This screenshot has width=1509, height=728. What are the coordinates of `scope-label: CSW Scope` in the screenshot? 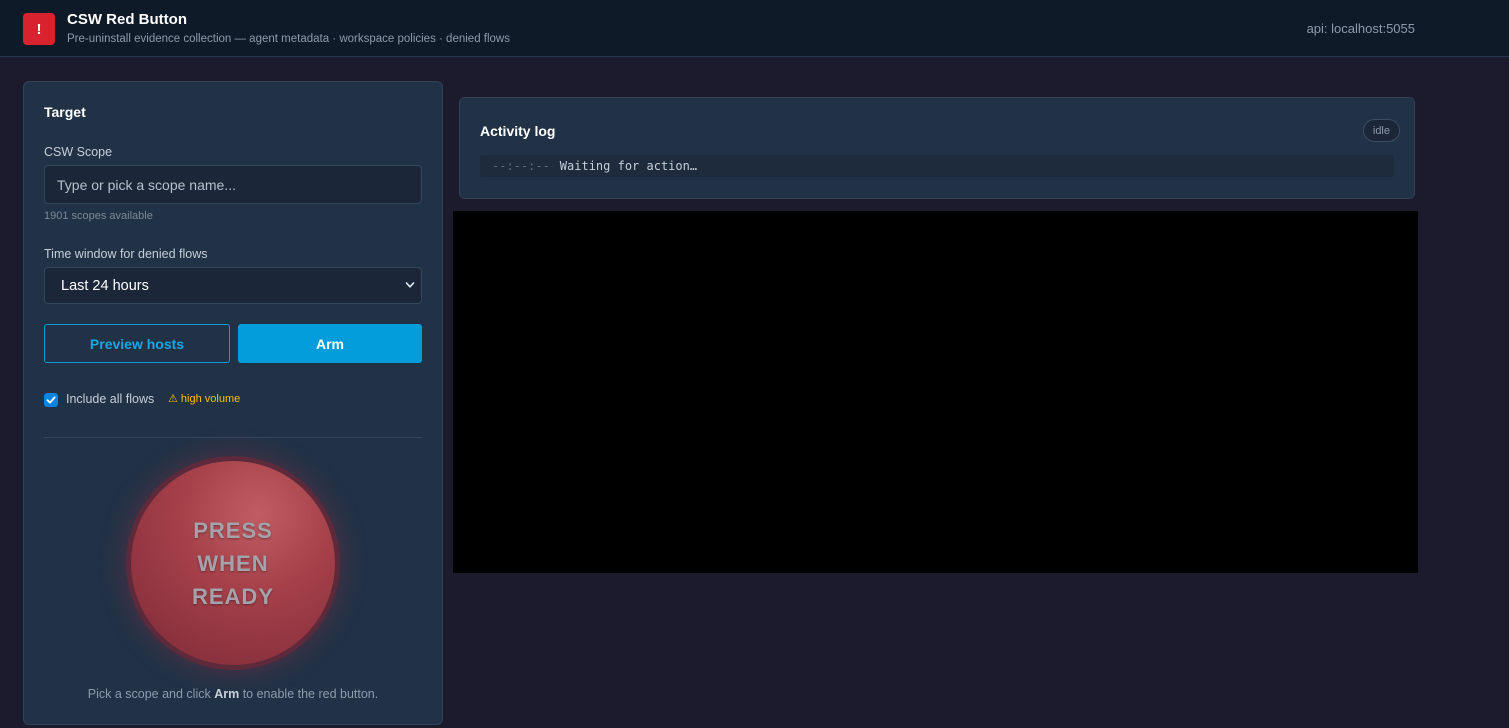 It's located at (78, 152).